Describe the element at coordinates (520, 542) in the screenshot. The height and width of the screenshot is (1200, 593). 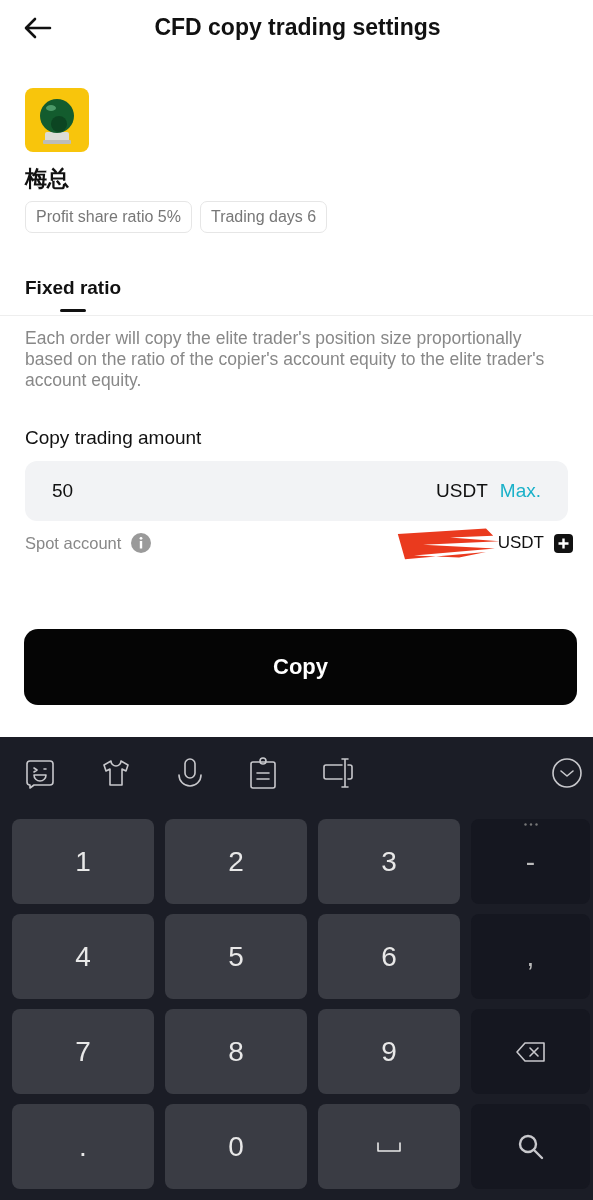
I see `spot-balance: USDT` at that location.